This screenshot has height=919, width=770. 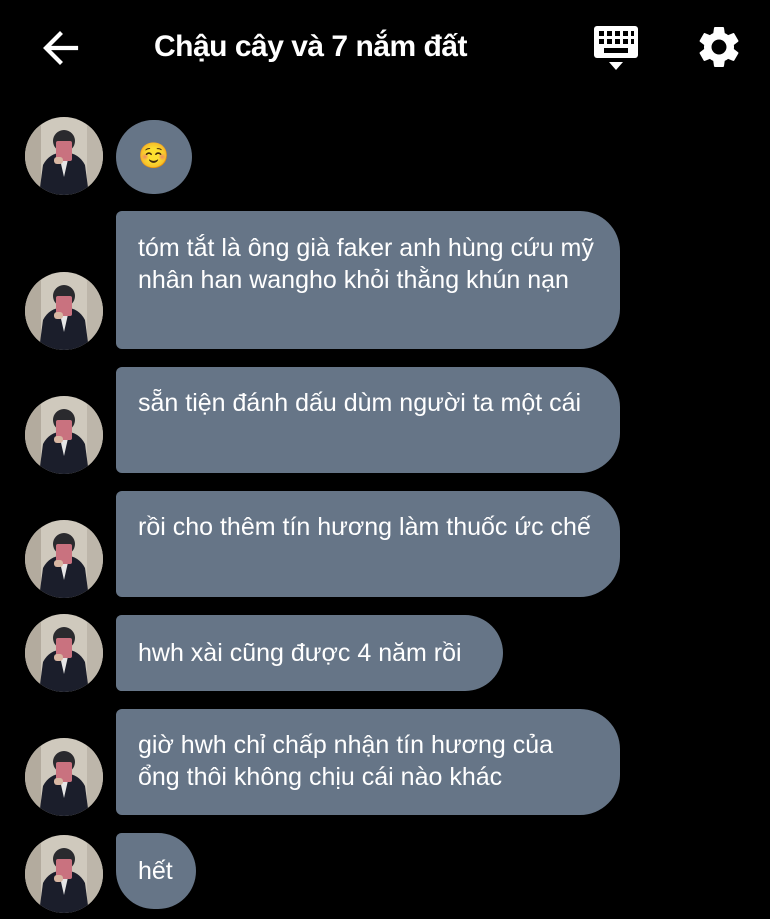 I want to click on gear-icon, so click(x=719, y=47).